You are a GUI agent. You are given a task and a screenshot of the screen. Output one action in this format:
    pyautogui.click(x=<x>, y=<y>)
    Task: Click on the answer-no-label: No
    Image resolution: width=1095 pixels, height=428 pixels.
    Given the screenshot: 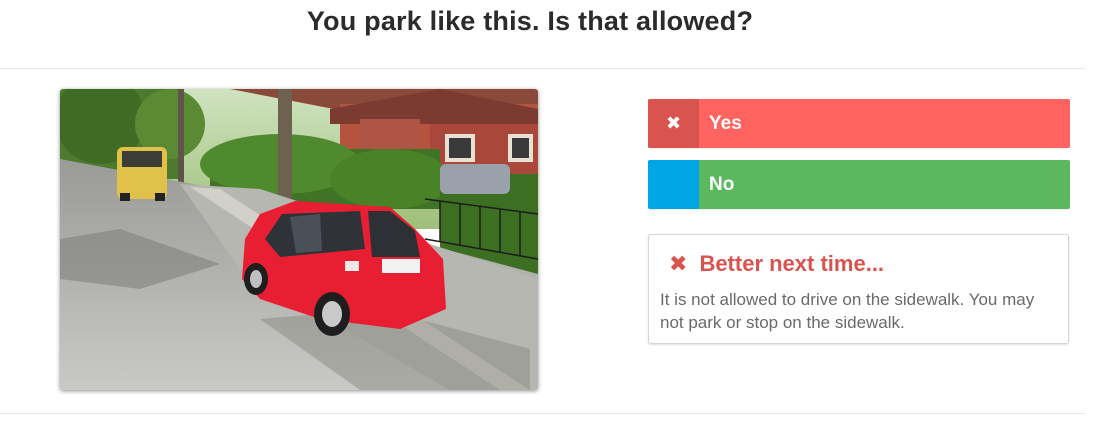 What is the action you would take?
    pyautogui.click(x=722, y=184)
    